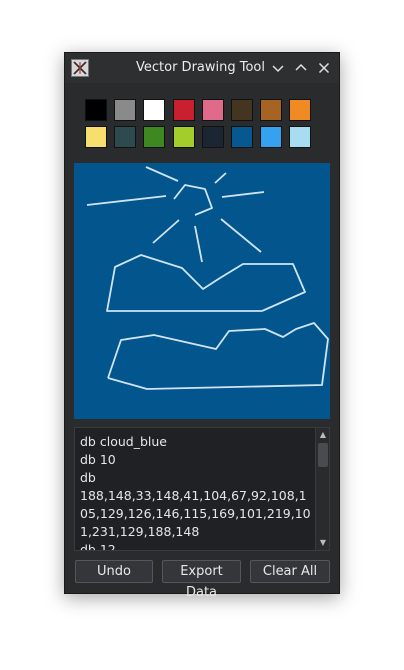  What do you see at coordinates (193, 200) in the screenshot?
I see `sun-polygon` at bounding box center [193, 200].